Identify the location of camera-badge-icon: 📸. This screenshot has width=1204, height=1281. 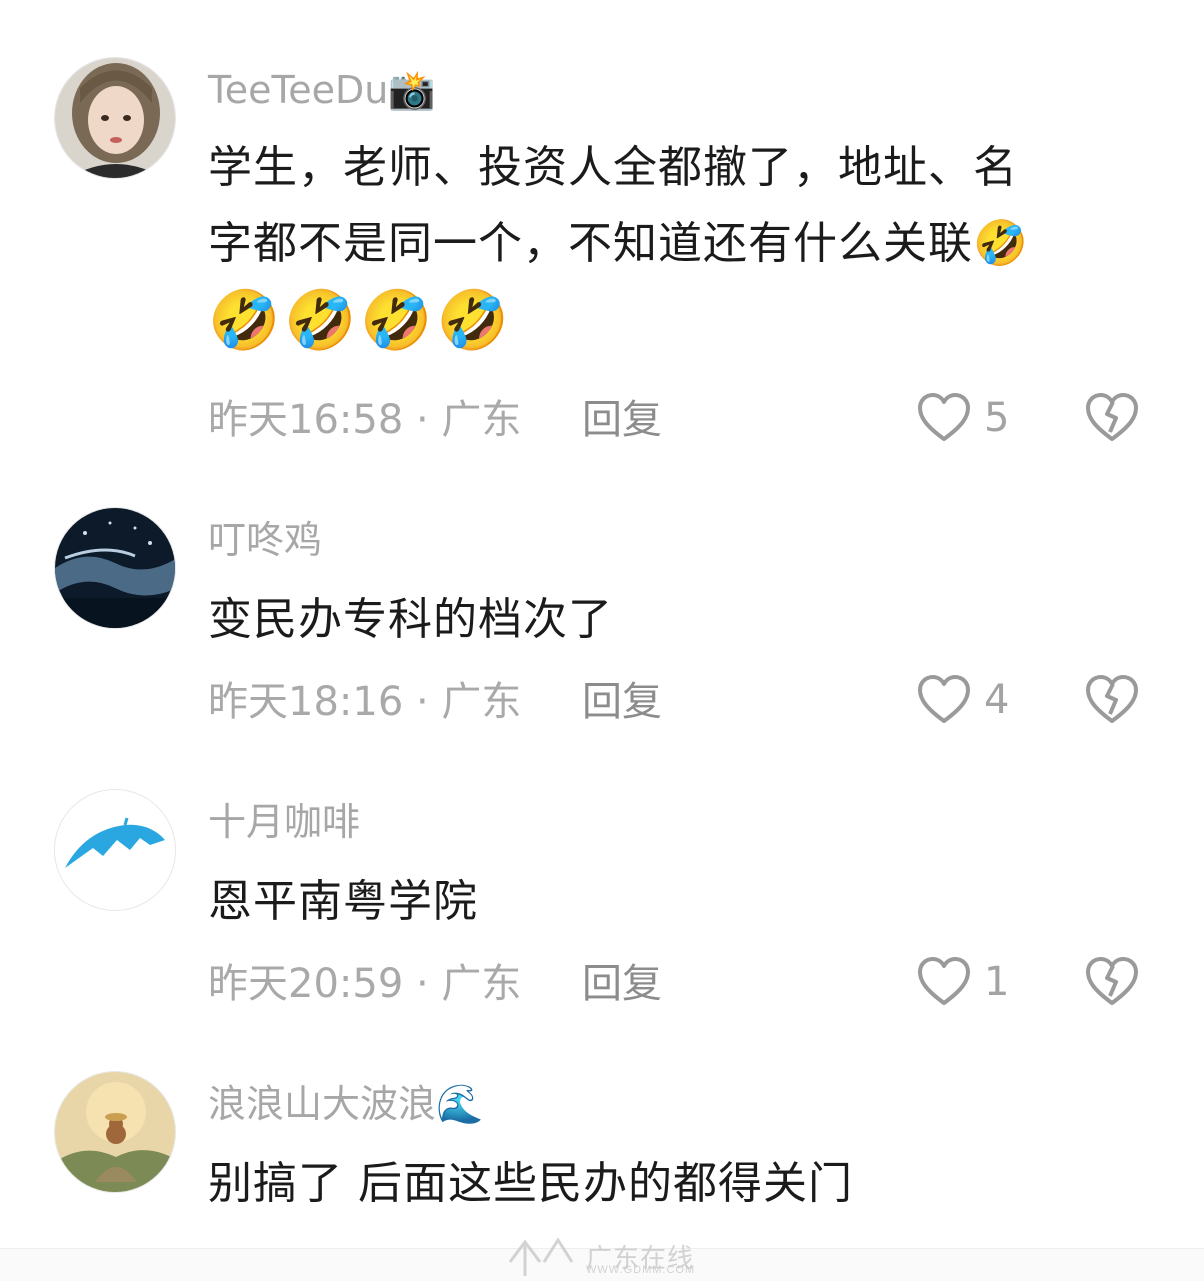
(412, 90).